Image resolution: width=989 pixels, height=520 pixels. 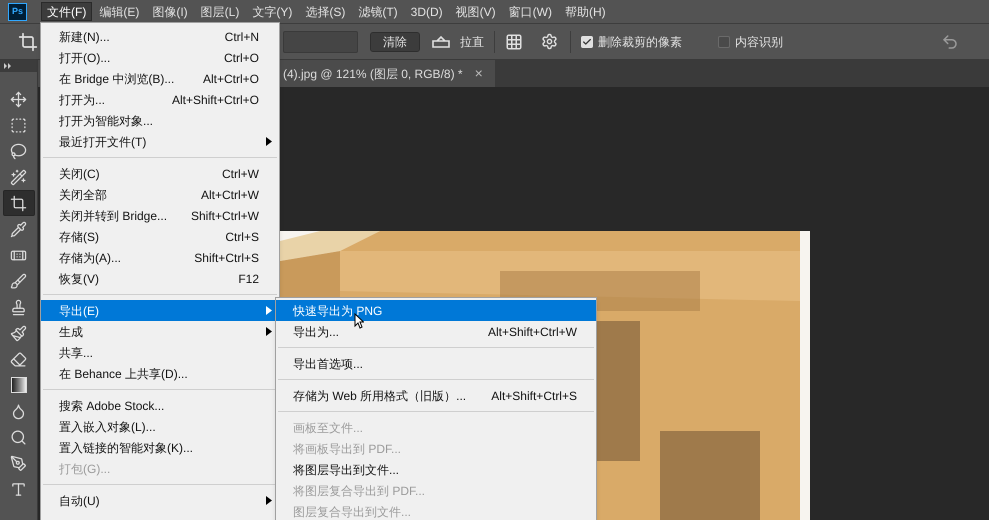 I want to click on app-logo: Ps, so click(x=17, y=11).